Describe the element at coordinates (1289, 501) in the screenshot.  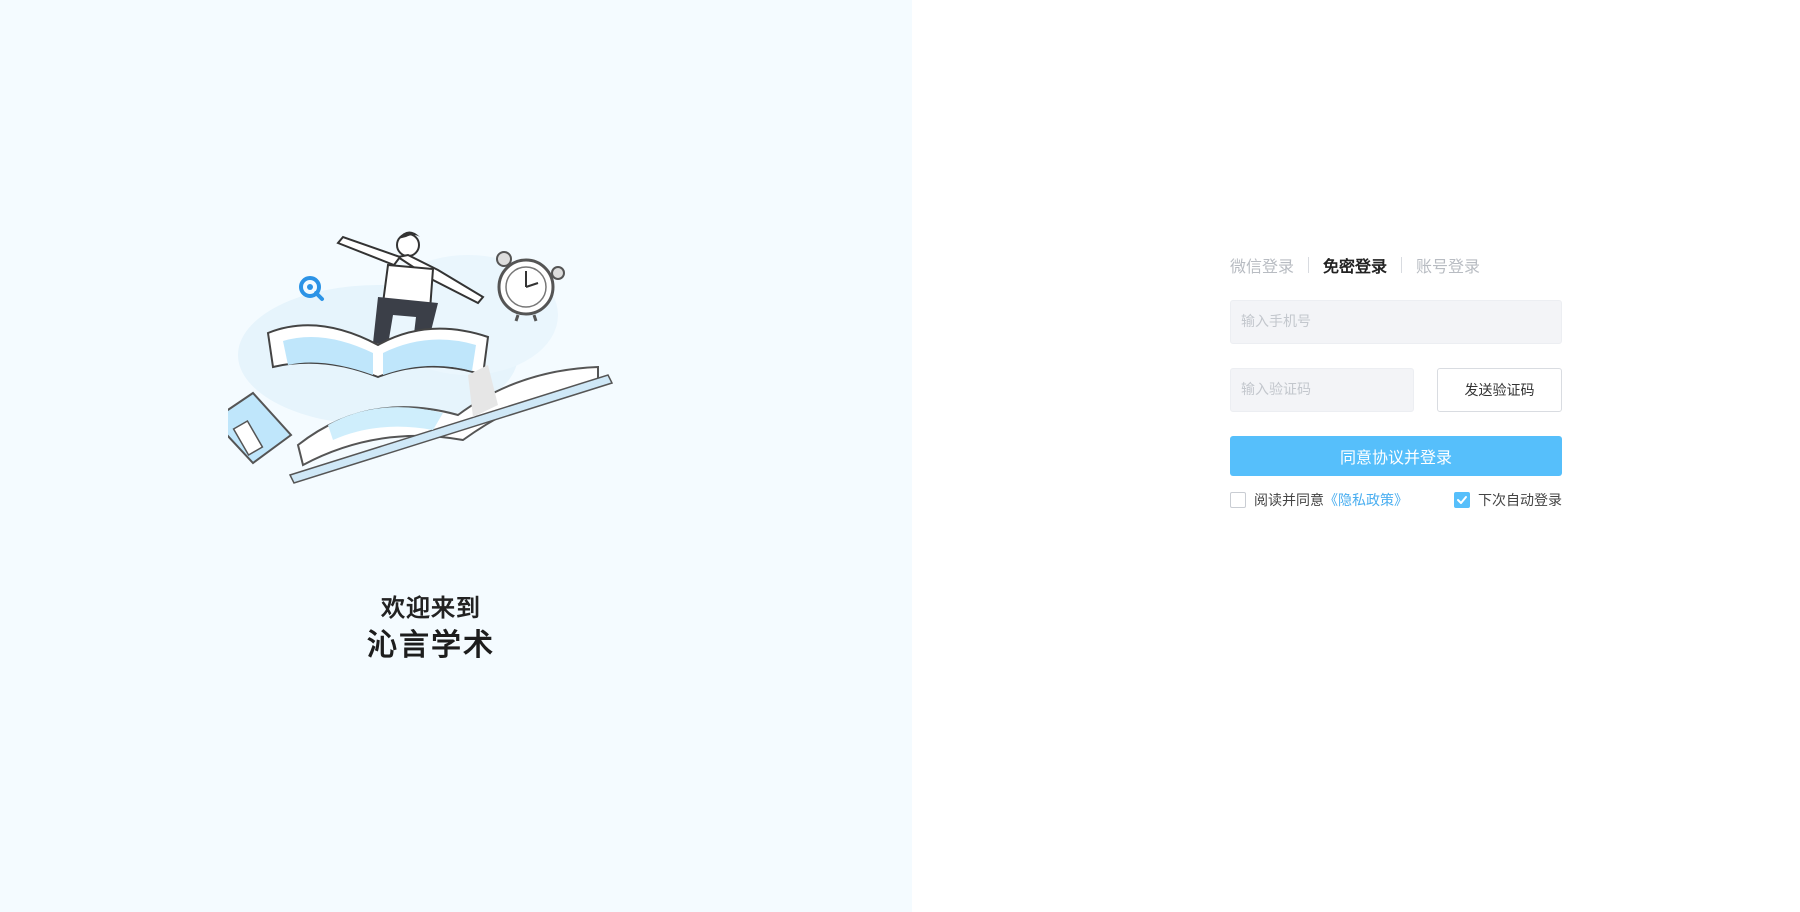
I see `agree-text: 阅读并同意` at that location.